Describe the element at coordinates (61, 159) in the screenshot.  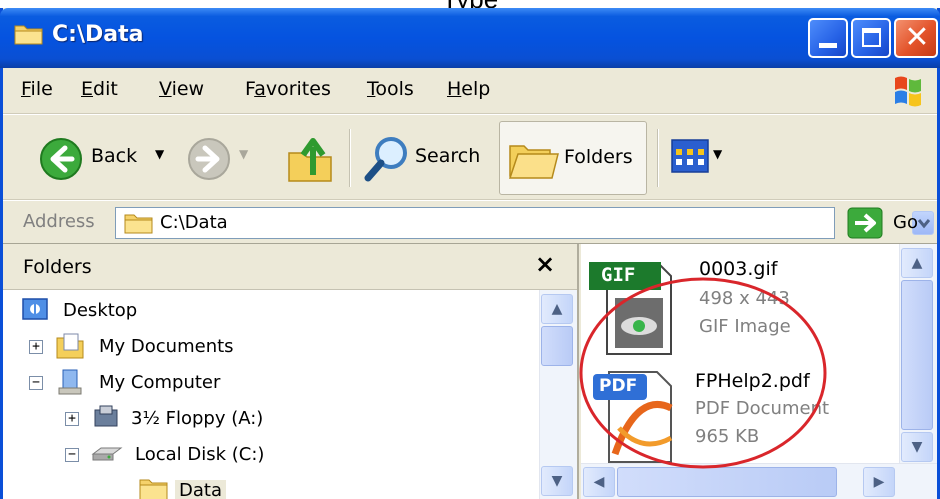
I see `back-arrow-icon` at that location.